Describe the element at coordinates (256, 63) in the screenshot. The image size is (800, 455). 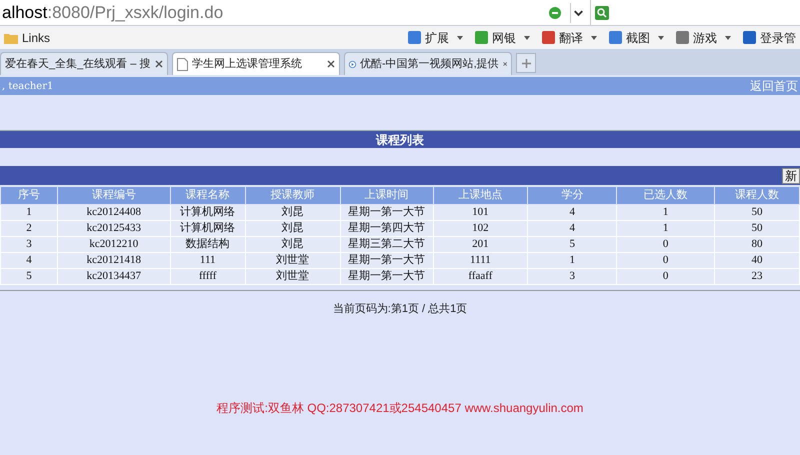
I see `browser-tab: 学生网上选课管理系统` at that location.